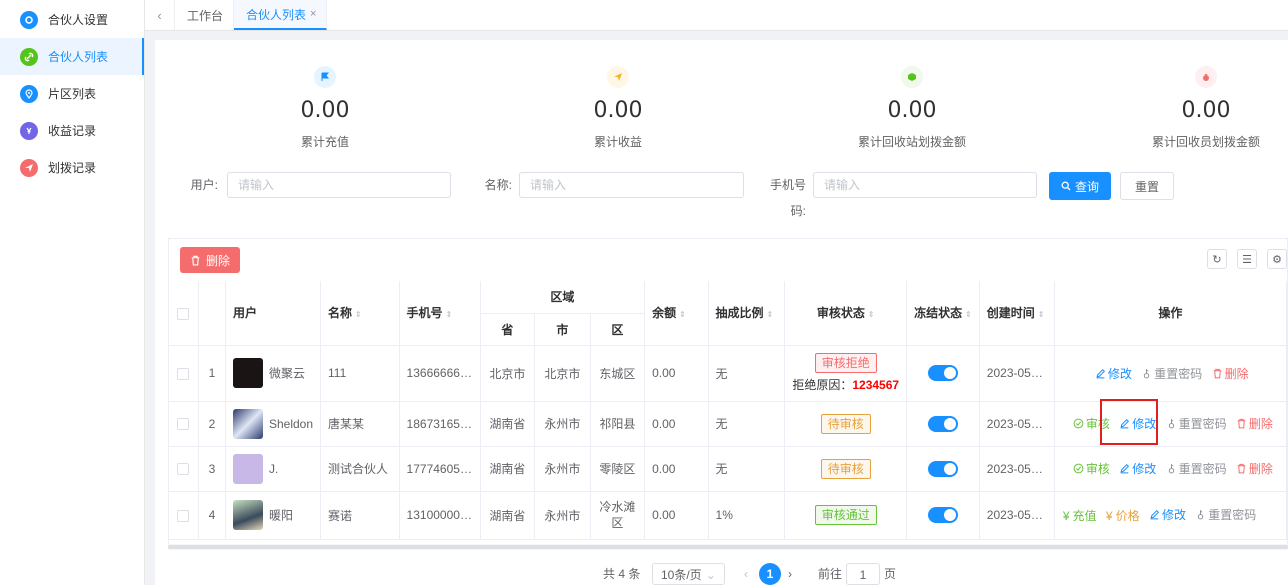 The height and width of the screenshot is (585, 1288). I want to click on price-button: ¥ 价格, so click(1123, 515).